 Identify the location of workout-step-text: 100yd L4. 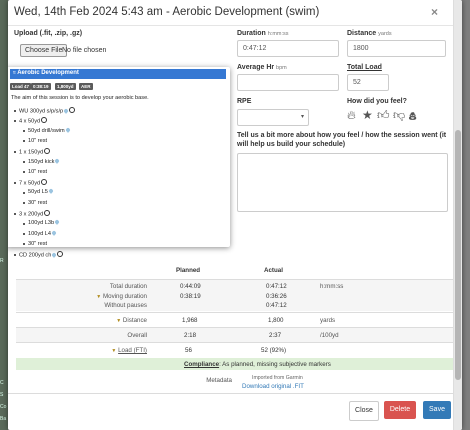
(40, 233).